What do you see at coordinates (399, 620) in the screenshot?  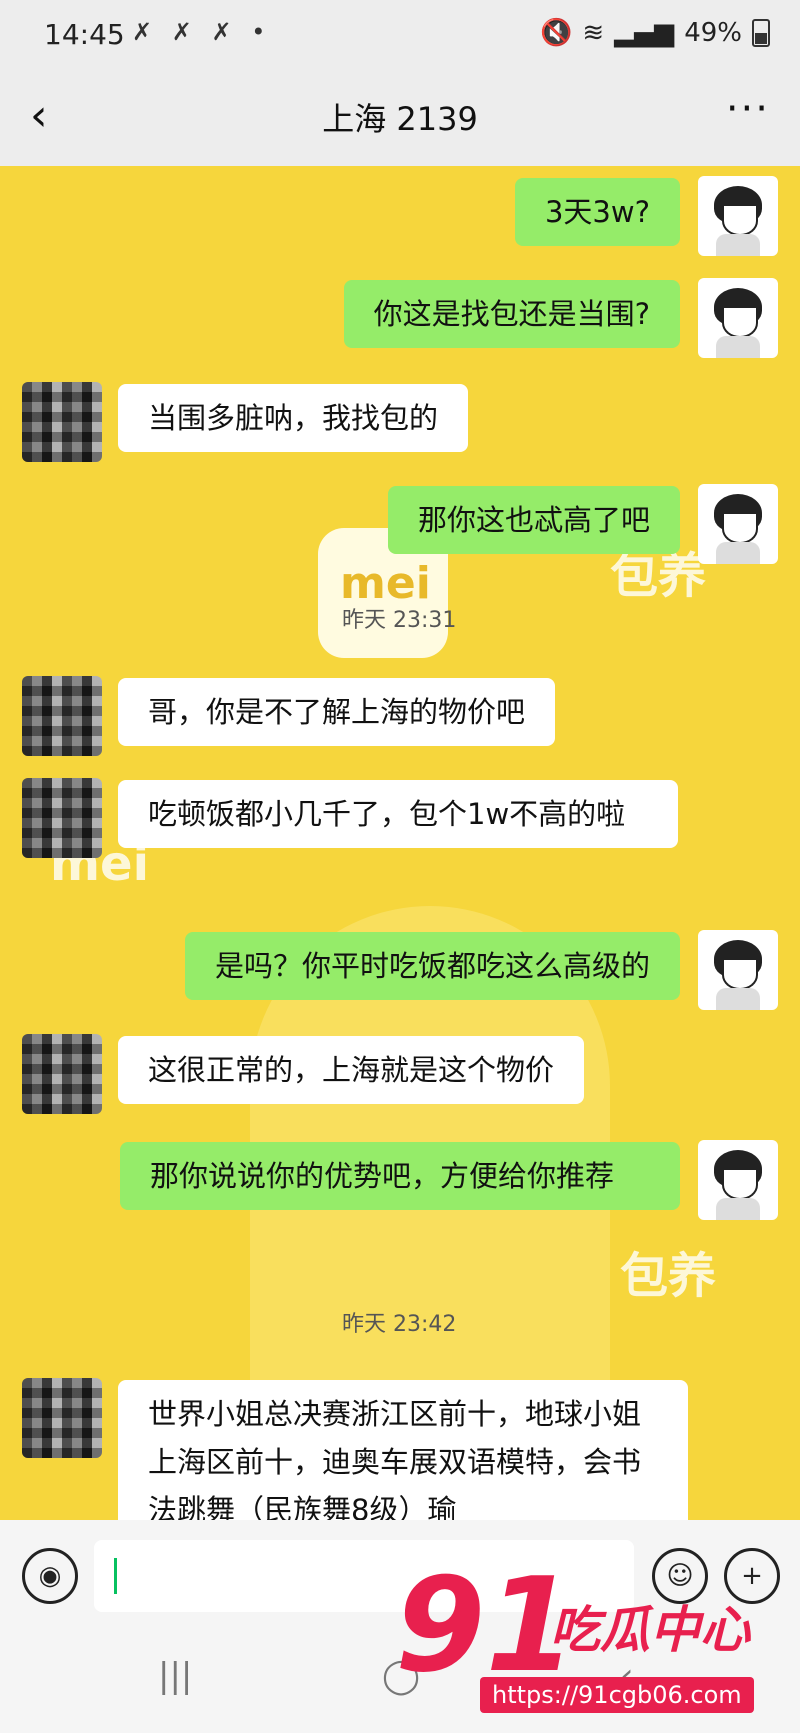 I see `timestamp: 昨天 23:31` at bounding box center [399, 620].